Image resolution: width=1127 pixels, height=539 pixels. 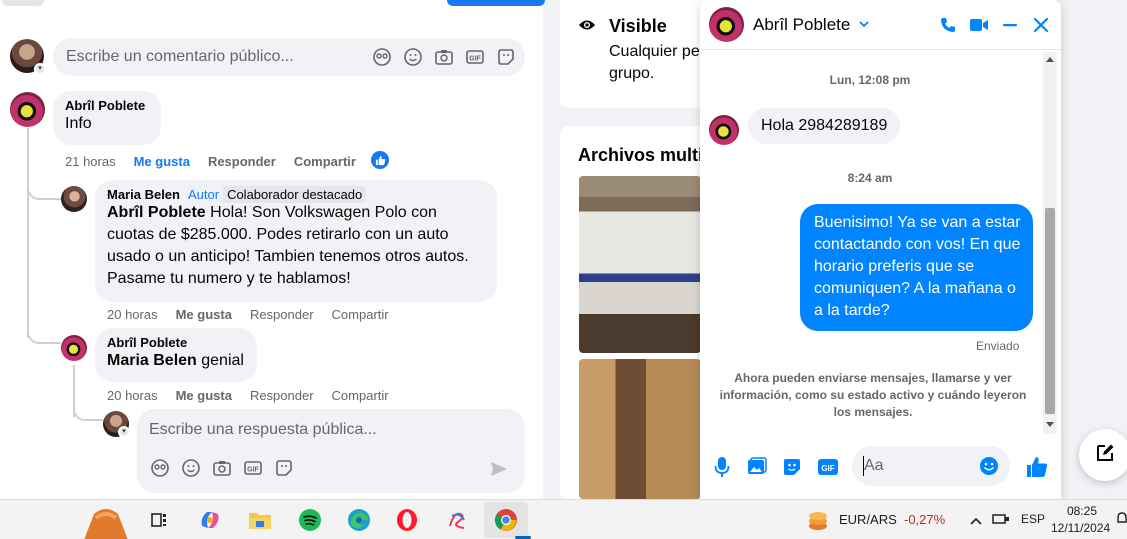 What do you see at coordinates (948, 25) in the screenshot?
I see `phone-icon` at bounding box center [948, 25].